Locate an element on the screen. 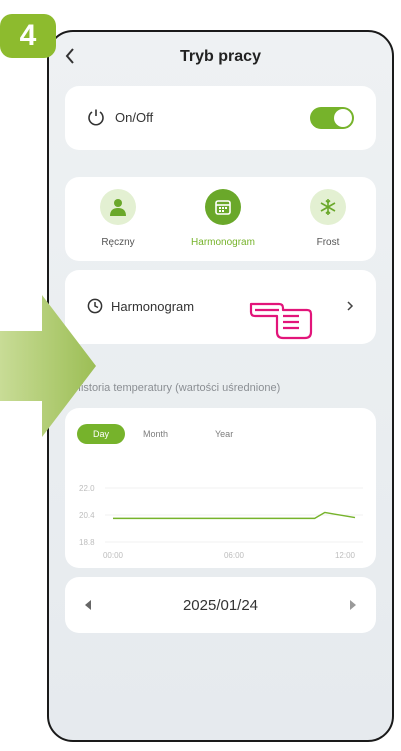  person-icon is located at coordinates (118, 207).